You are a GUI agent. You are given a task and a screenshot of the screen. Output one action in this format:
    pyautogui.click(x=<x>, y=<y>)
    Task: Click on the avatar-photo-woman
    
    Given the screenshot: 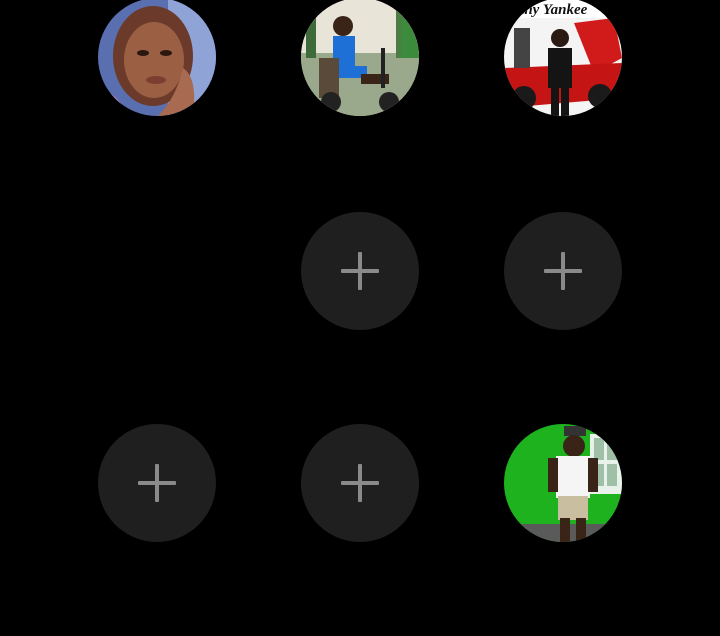 What is the action you would take?
    pyautogui.click(x=157, y=58)
    